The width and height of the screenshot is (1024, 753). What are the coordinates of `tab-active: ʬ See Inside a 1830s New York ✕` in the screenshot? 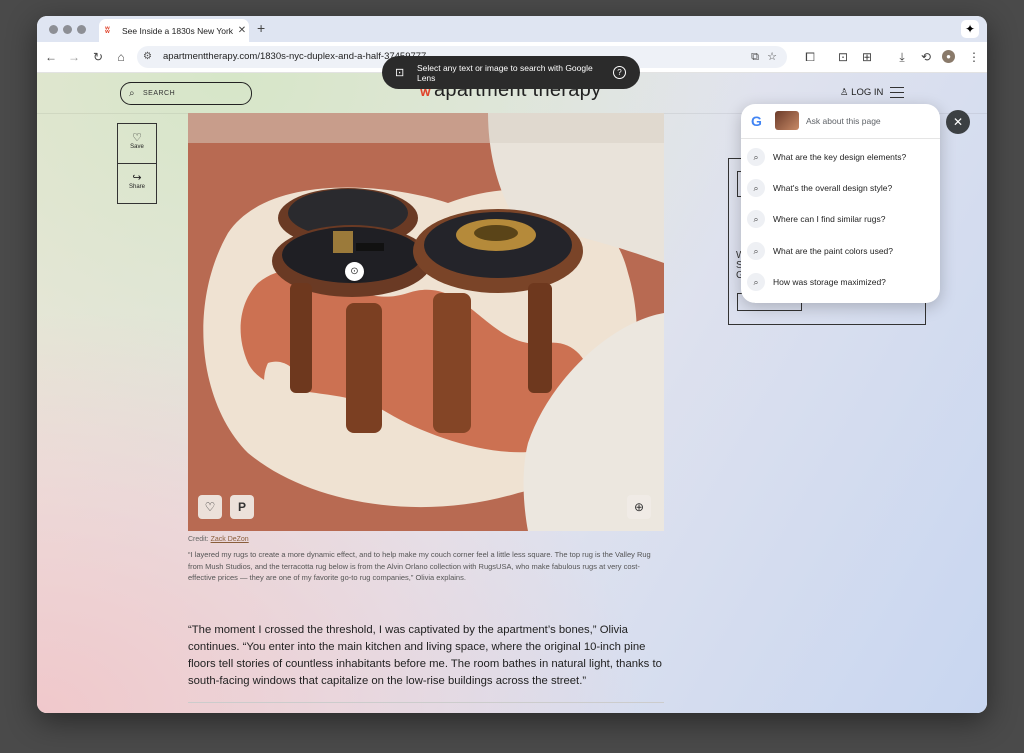 It's located at (174, 30).